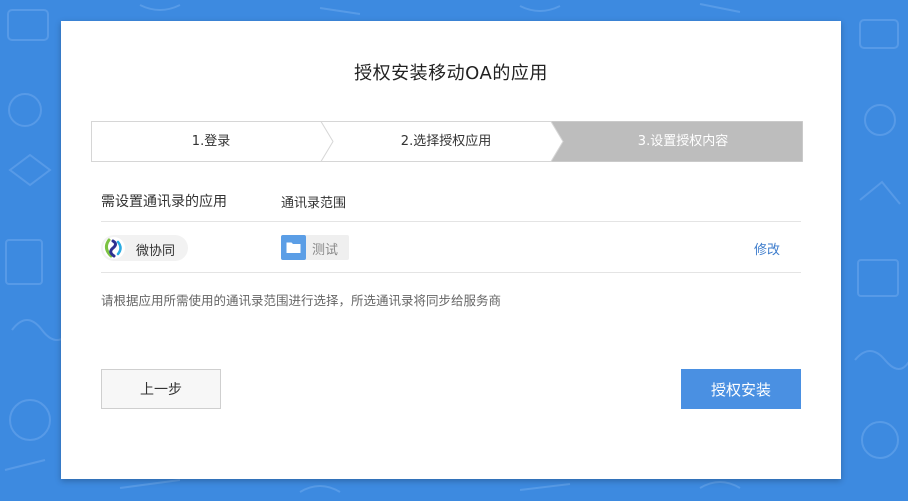  I want to click on step-progress-bar: 1.登录 2.选择授权应用 3.设置授权内容, so click(447, 141).